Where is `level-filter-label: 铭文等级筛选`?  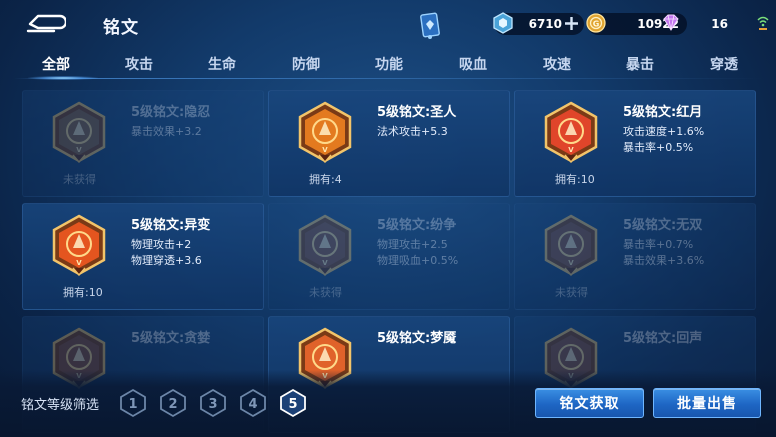 level-filter-label: 铭文等级筛选 is located at coordinates (60, 405).